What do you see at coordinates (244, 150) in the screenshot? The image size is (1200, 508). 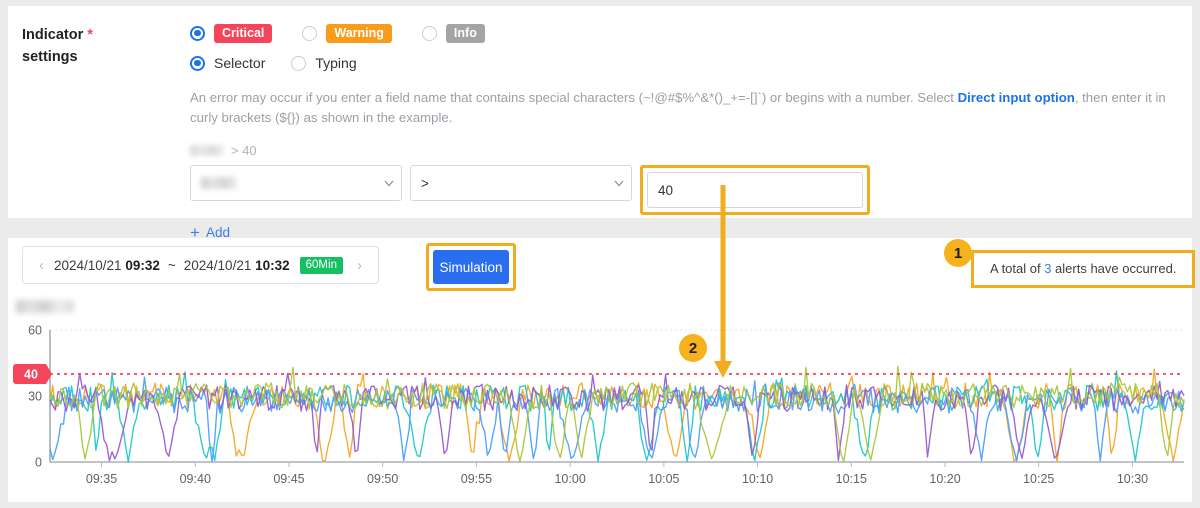 I see `condition-preview-text: > 40` at bounding box center [244, 150].